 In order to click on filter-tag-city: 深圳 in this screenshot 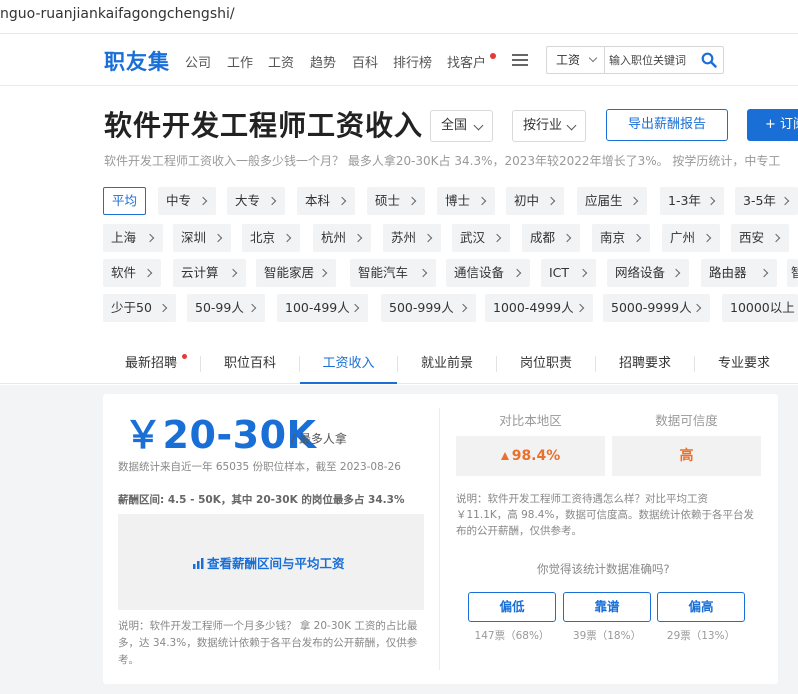, I will do `click(202, 238)`.